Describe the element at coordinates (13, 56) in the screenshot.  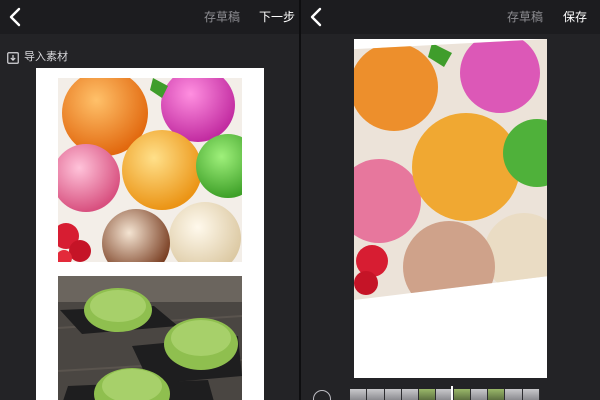
I see `import-icon` at that location.